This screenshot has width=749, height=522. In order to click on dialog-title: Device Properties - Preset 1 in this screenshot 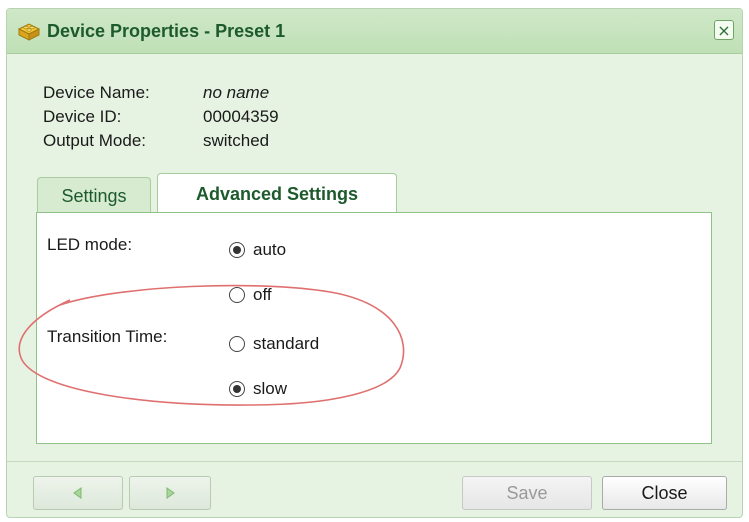, I will do `click(166, 31)`.